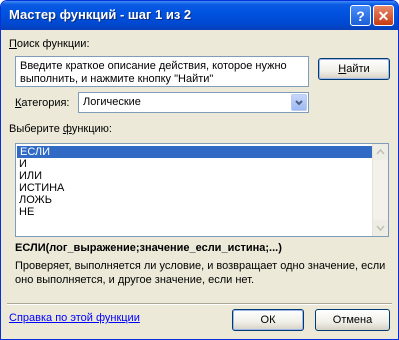 The image size is (399, 340). I want to click on functions-label-accel: ф, so click(67, 129).